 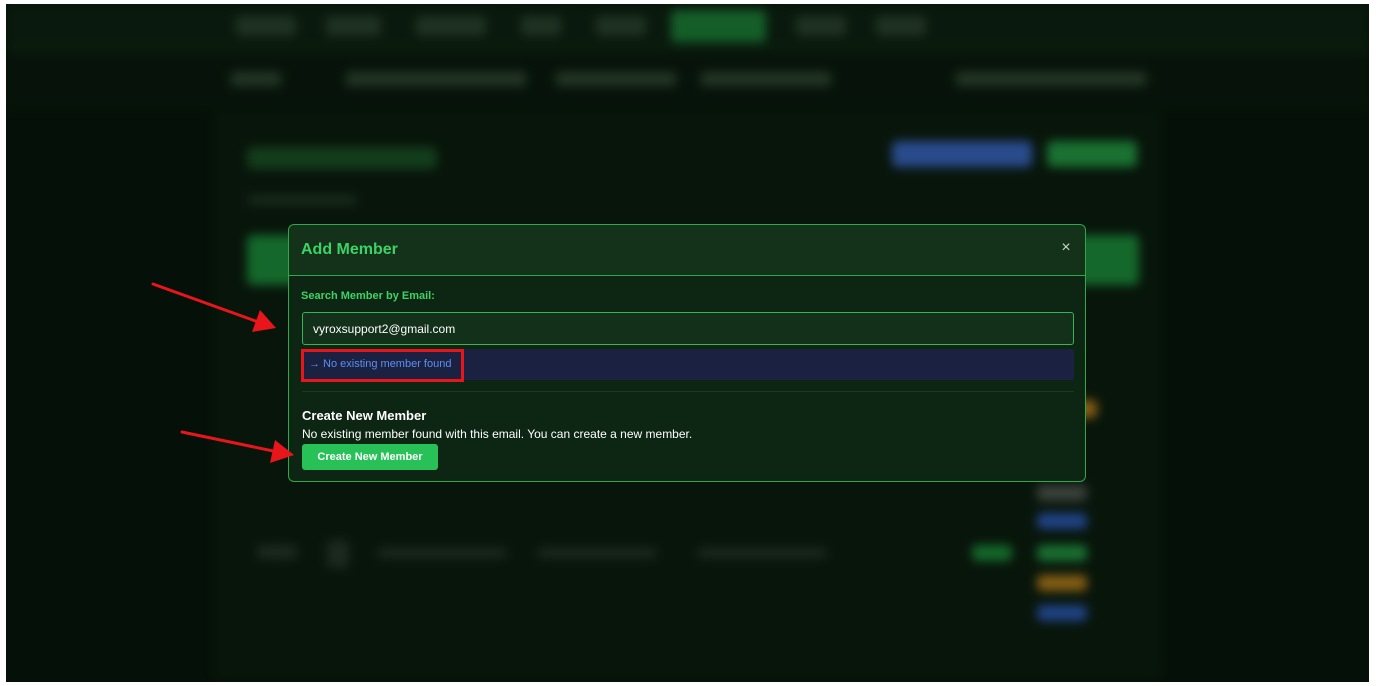 I want to click on modal-header: Add Member ×, so click(x=687, y=250).